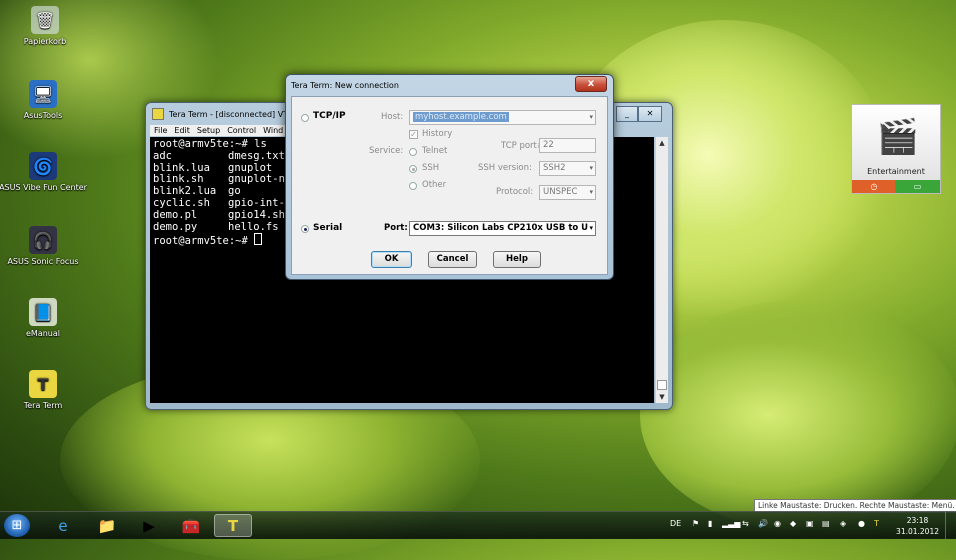  Describe the element at coordinates (107, 525) in the screenshot. I see `taskbar-explorer-icon: 📁` at that location.